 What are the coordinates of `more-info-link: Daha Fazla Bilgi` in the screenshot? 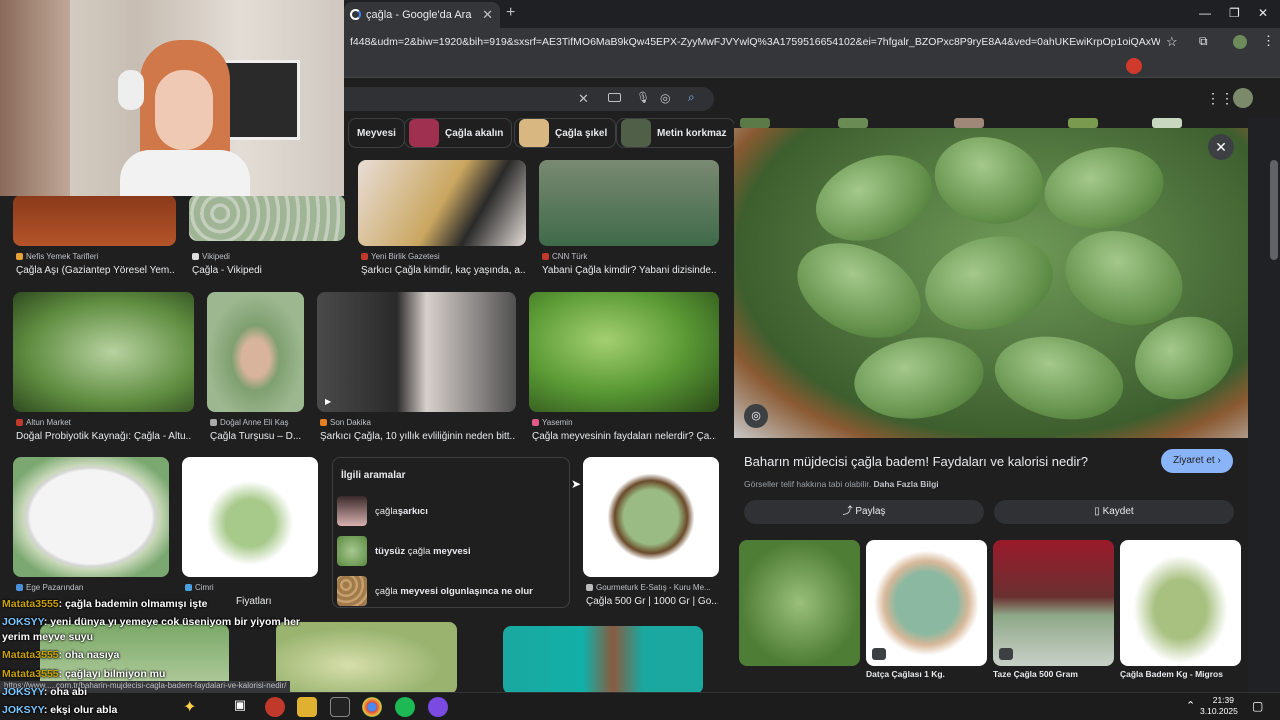 It's located at (905, 484).